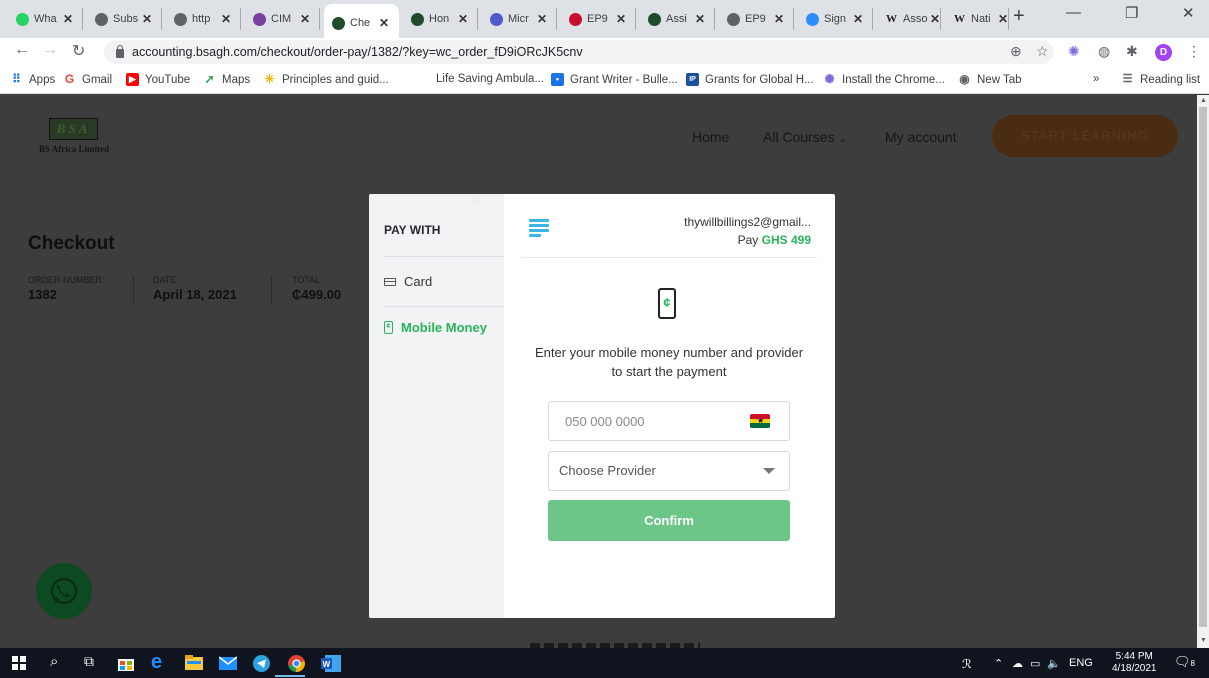 The height and width of the screenshot is (678, 1209). I want to click on edge-icon: e, so click(156, 662).